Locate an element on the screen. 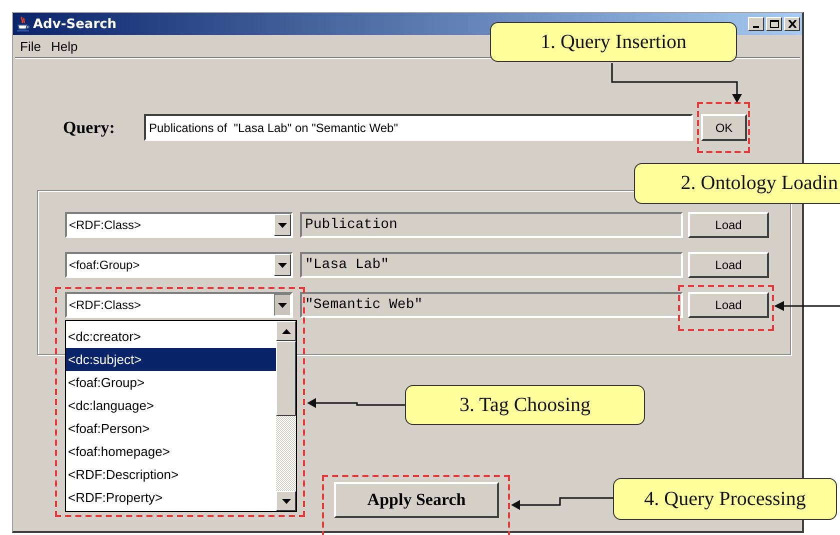 The width and height of the screenshot is (840, 535). list-item: <dc:creator> is located at coordinates (171, 336).